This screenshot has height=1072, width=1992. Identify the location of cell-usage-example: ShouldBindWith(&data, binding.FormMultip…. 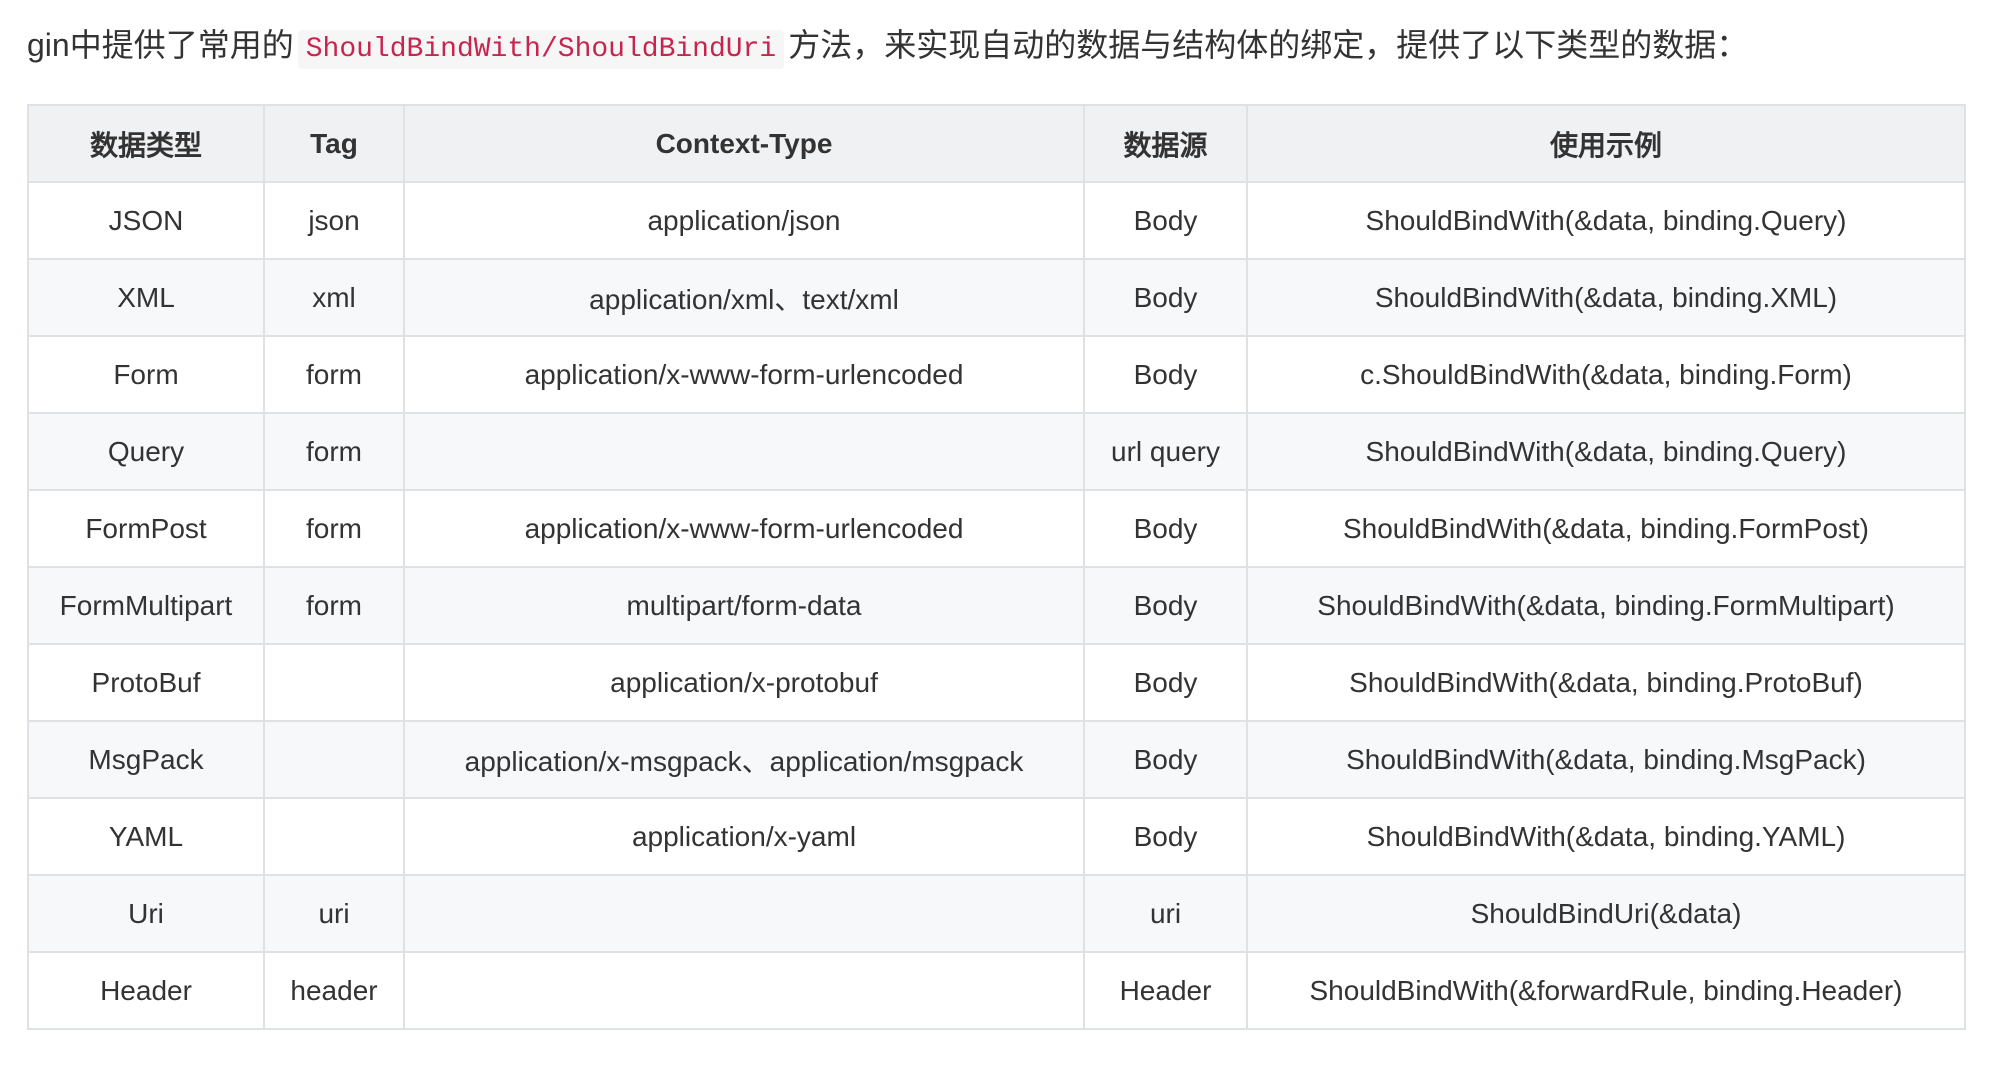
(1606, 605).